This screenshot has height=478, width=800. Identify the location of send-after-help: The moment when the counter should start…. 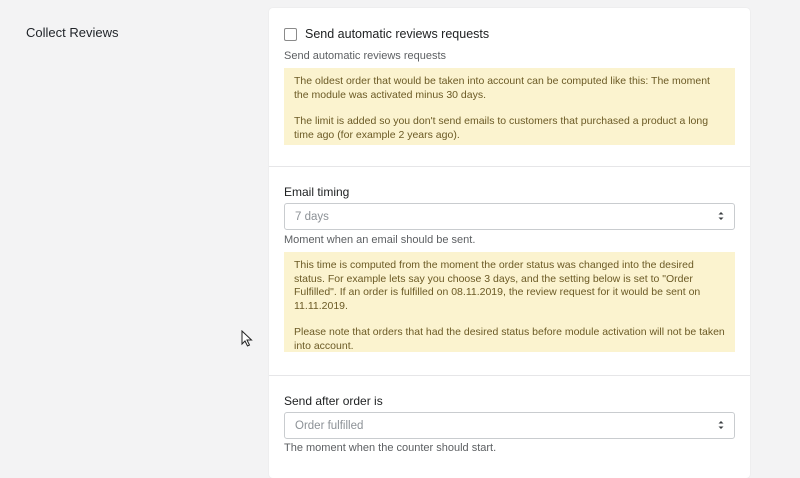
(390, 448).